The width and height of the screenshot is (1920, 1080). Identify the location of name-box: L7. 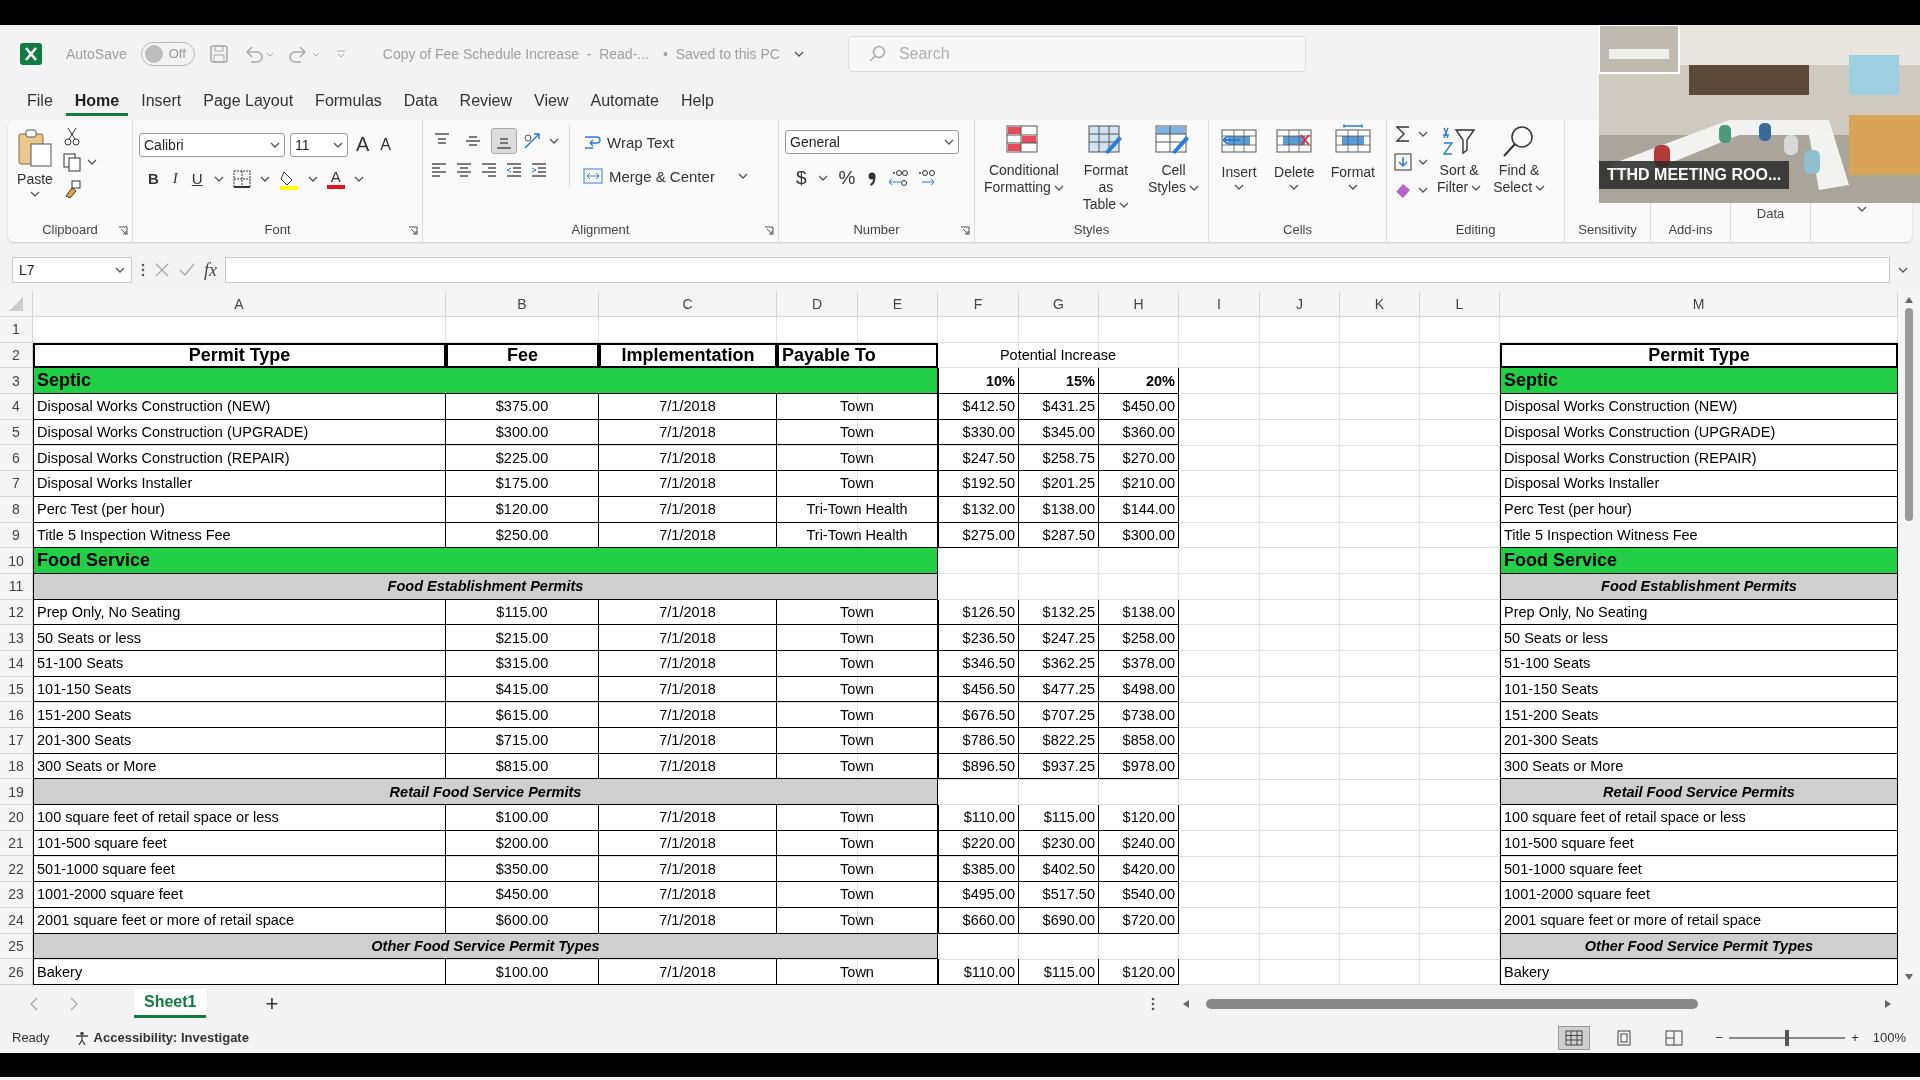
(72, 270).